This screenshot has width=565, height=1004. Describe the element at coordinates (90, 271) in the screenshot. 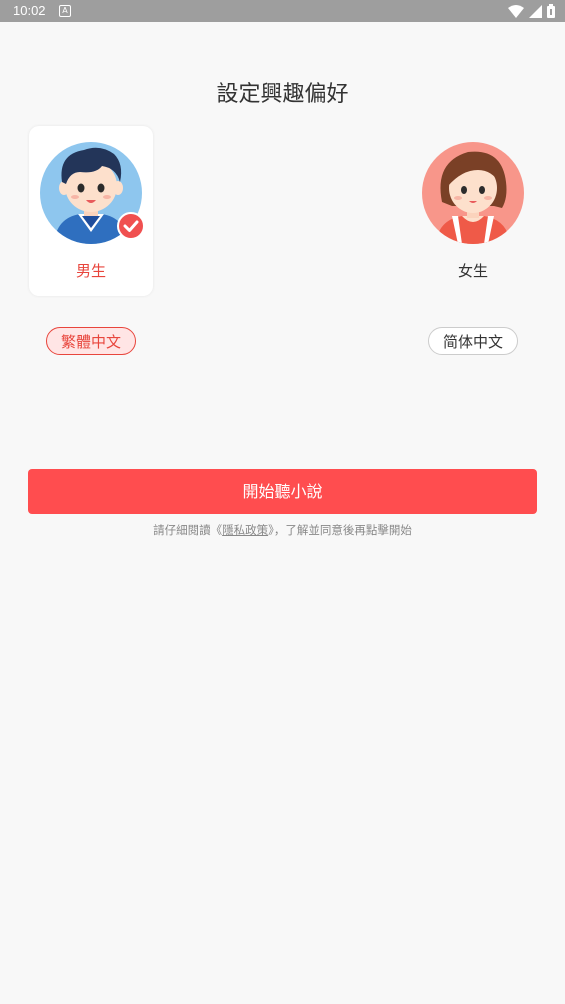

I see `gender-label-male: 男生` at that location.